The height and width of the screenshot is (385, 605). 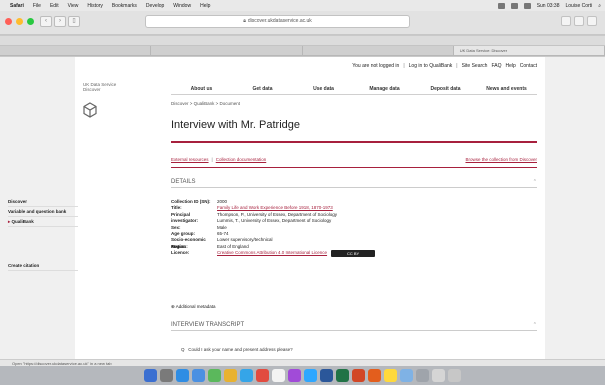 I want to click on menubar-status: Sun 03:38 Louise Corti ⌕, so click(x=549, y=5).